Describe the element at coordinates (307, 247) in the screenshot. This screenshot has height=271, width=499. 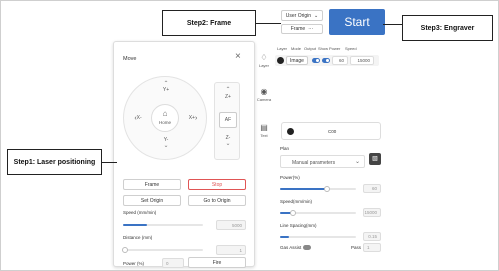
I see `gas-assist-toggle` at that location.